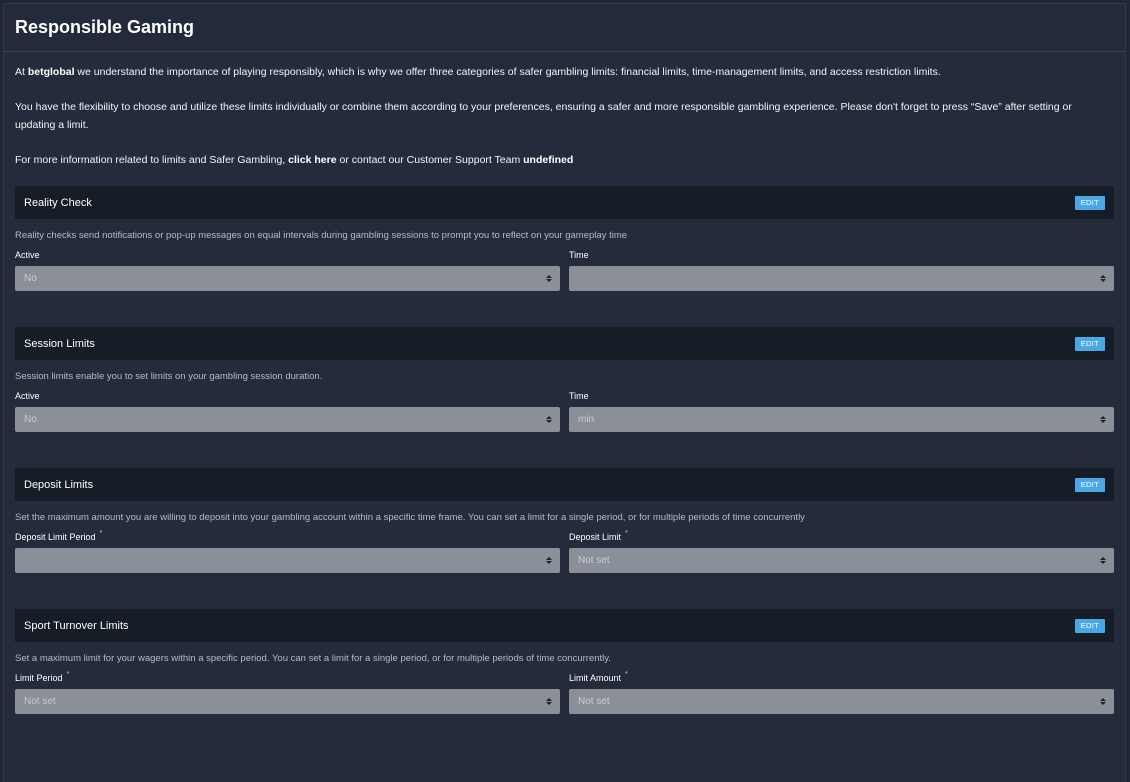 The image size is (1130, 782). I want to click on field-limit-period: Limit Period * Not set, so click(287, 691).